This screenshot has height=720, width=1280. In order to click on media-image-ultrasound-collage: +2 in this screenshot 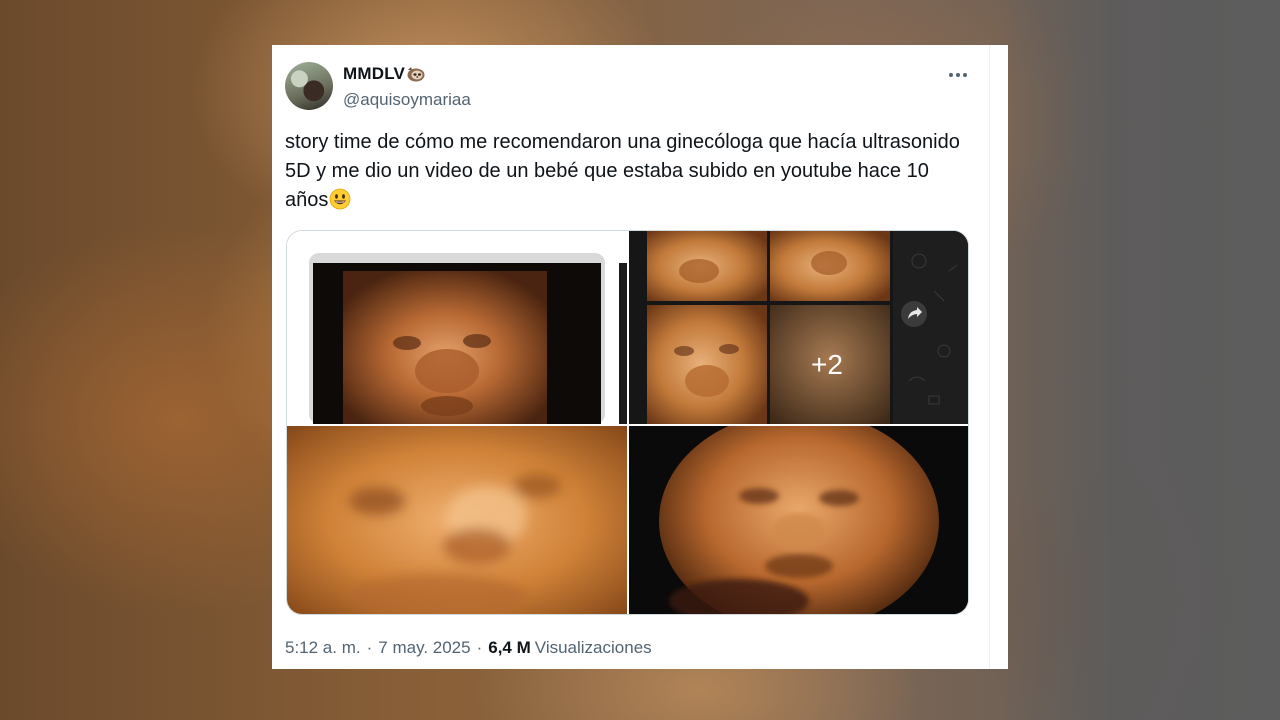, I will do `click(798, 327)`.